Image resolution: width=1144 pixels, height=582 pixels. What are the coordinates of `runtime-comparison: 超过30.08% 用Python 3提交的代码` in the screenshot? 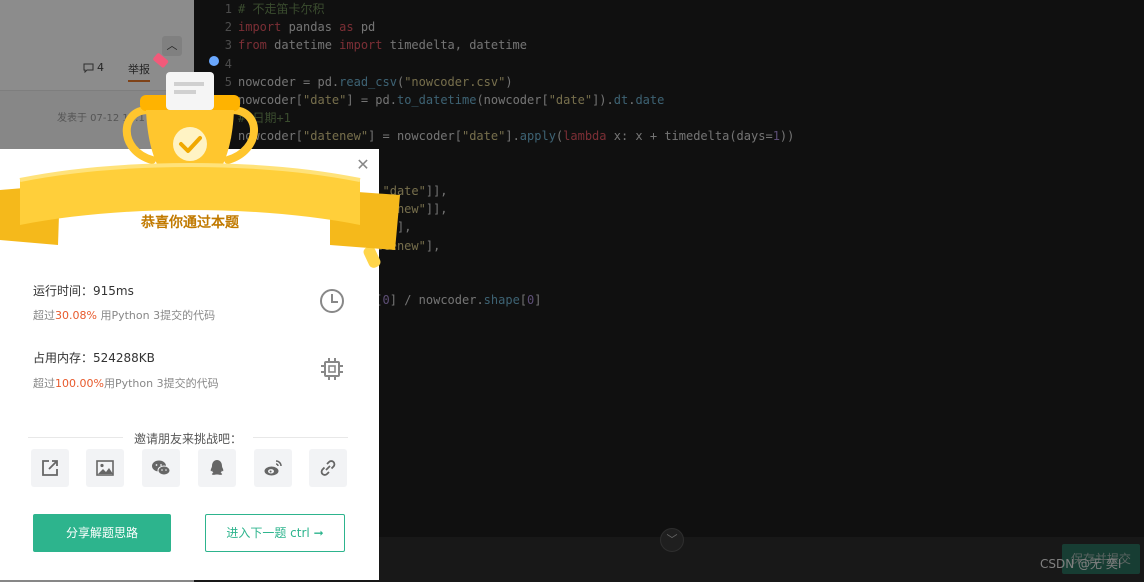 It's located at (124, 315).